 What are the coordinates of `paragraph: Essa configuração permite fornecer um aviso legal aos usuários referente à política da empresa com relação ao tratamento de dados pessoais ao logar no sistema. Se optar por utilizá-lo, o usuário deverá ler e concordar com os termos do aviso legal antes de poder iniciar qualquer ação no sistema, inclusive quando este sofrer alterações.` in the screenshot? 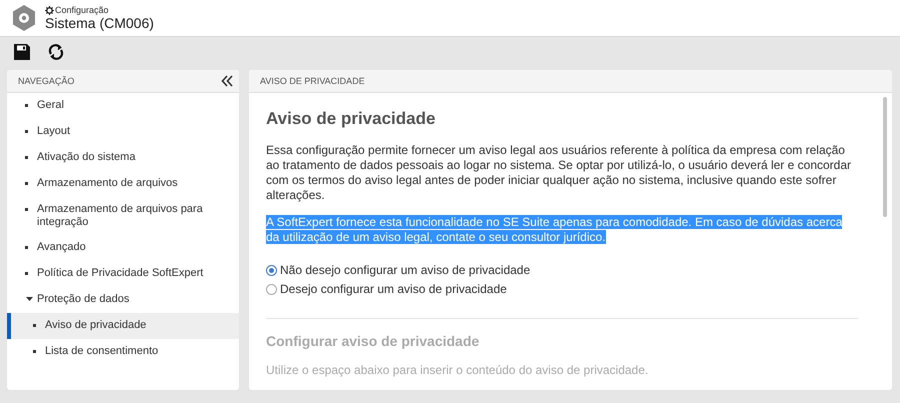 It's located at (559, 173).